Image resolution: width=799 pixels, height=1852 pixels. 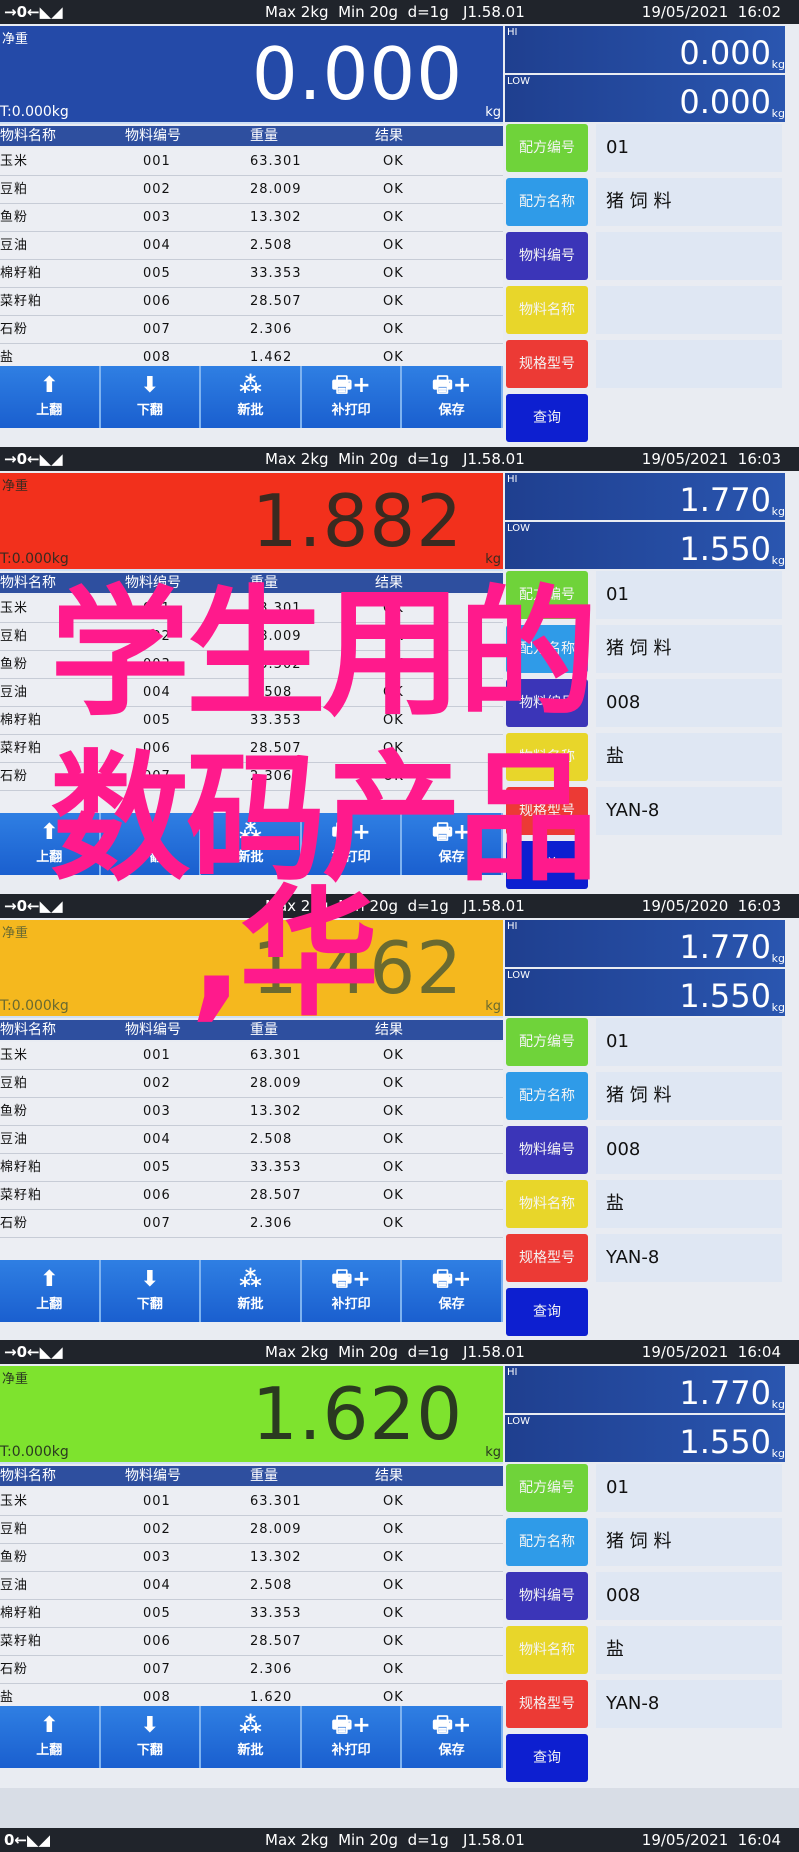 What do you see at coordinates (351, 385) in the screenshot?
I see `printer-plus-icon: 🖶+` at bounding box center [351, 385].